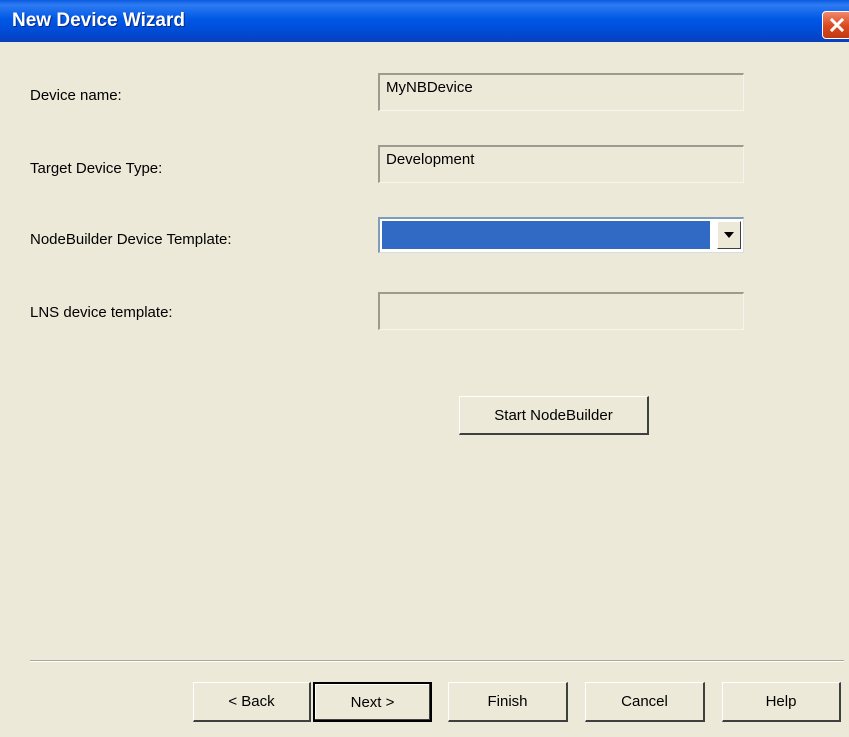  Describe the element at coordinates (99, 20) in the screenshot. I see `window-title: New Device Wizard` at that location.